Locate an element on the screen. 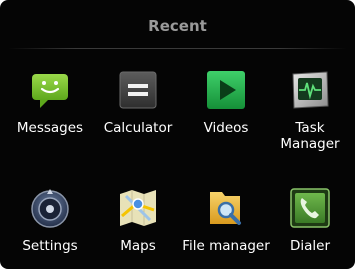  task-manager-icon is located at coordinates (310, 90).